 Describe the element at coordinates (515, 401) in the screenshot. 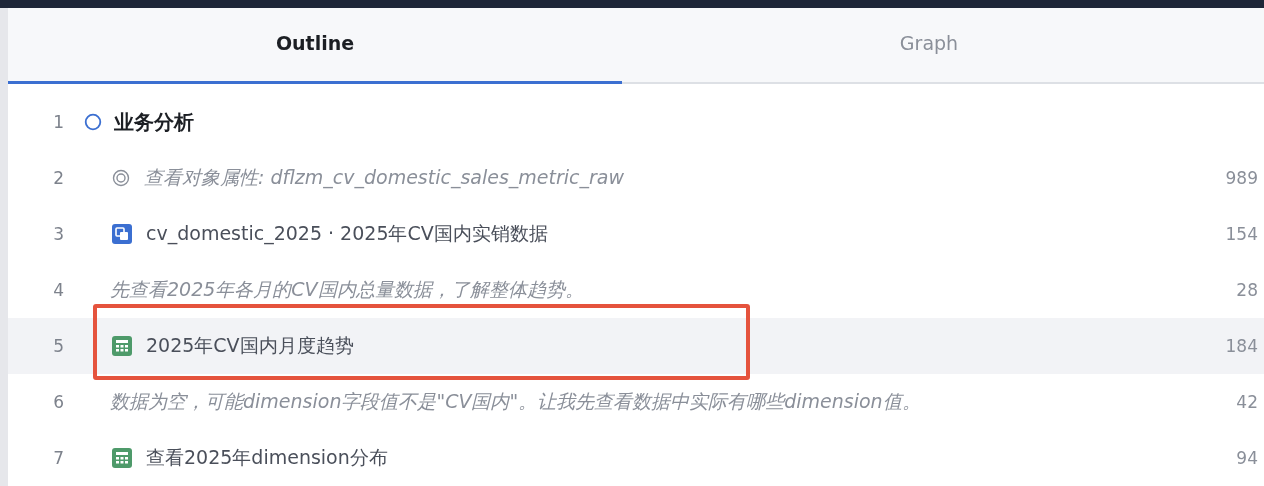

I see `note-text: 数据为空，可能dimension字段值不是"CV国内"。让我先查看数据中实际有哪些dimension值。` at that location.